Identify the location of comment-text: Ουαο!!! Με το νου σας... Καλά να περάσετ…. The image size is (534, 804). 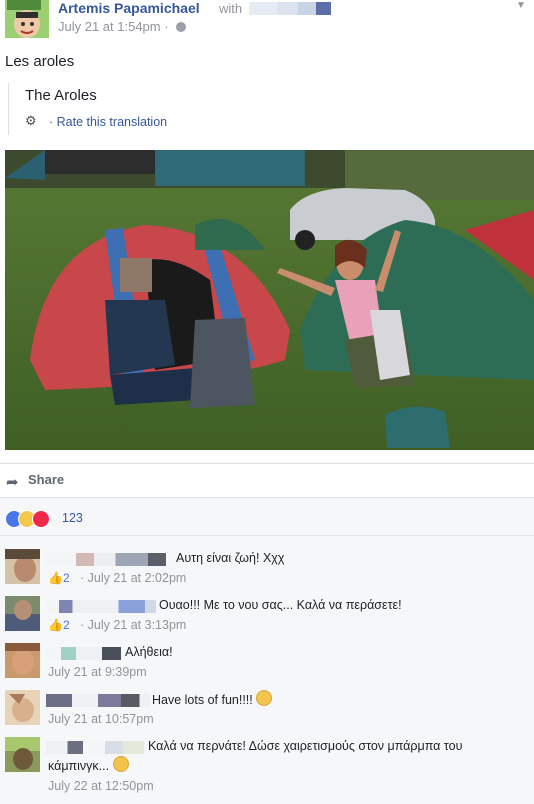
(280, 605).